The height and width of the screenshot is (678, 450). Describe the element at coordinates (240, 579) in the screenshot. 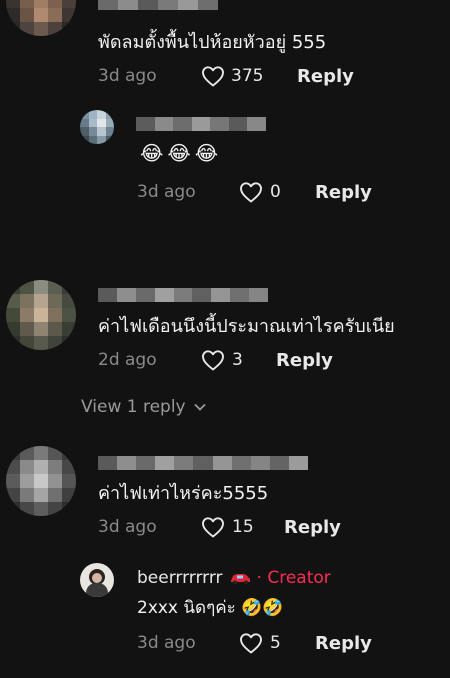

I see `red-car-emoji-icon` at that location.